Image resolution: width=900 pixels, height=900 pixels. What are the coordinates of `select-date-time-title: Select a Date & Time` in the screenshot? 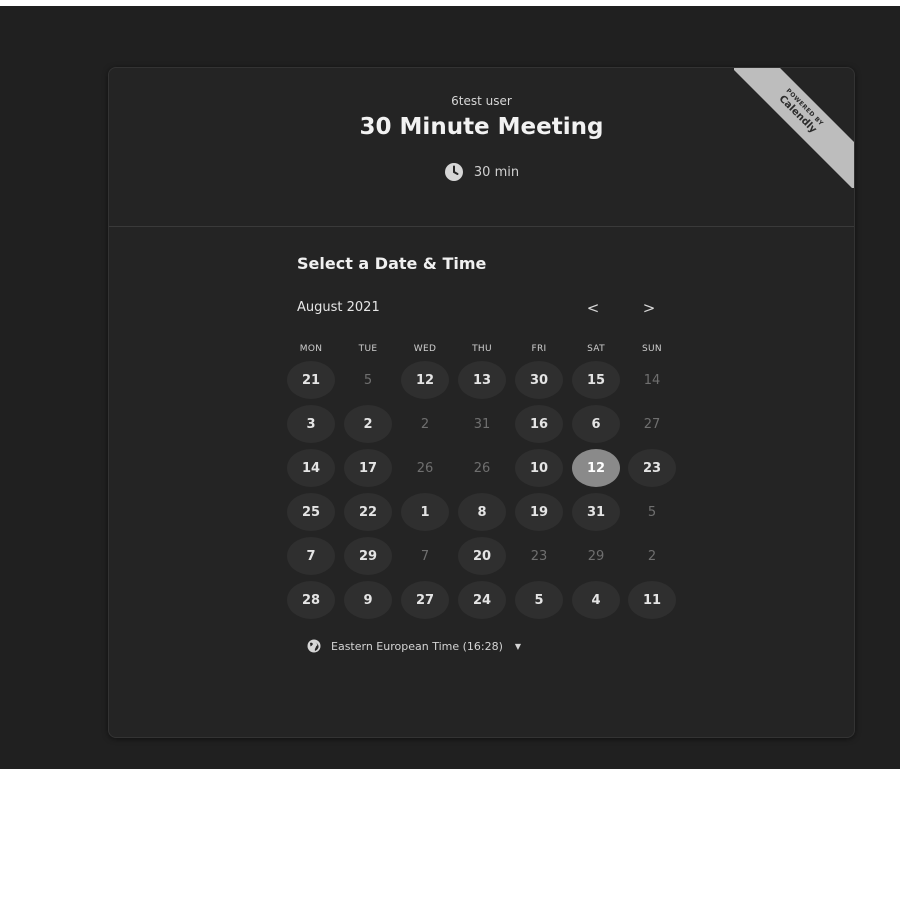 It's located at (392, 263).